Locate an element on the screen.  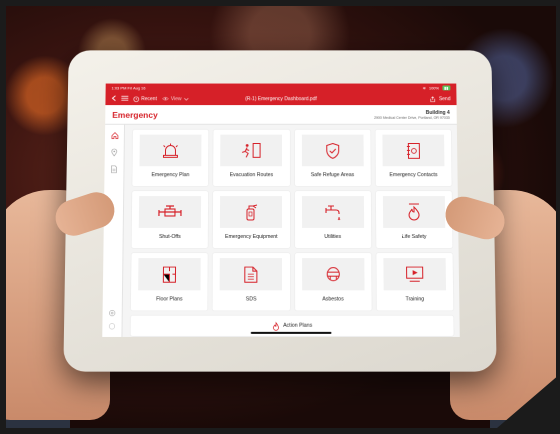
battery-percent: 100% is located at coordinates (434, 88).